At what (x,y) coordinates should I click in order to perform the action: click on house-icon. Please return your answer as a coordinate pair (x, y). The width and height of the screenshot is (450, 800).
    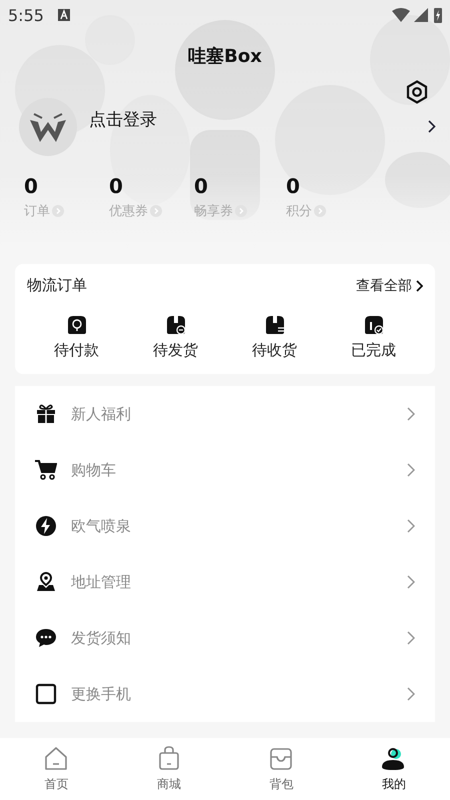
    Looking at the image, I should click on (56, 759).